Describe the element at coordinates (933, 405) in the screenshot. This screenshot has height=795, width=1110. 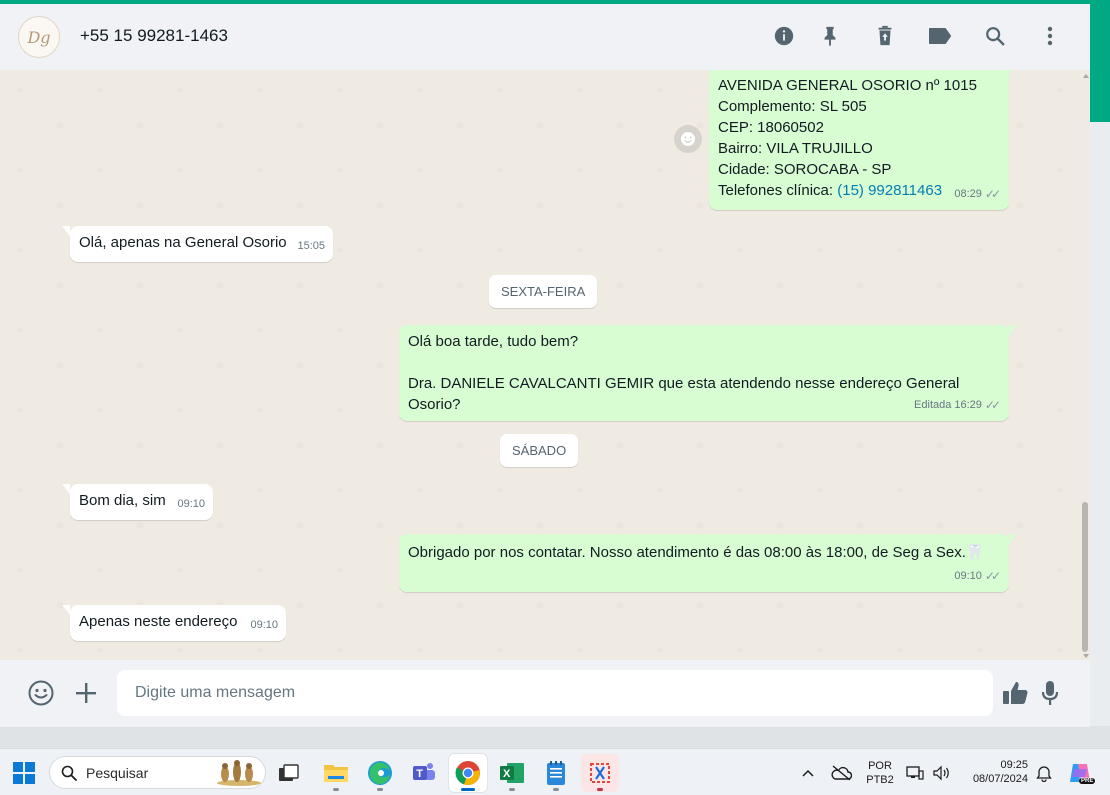
I see `edited-label: Editada` at that location.